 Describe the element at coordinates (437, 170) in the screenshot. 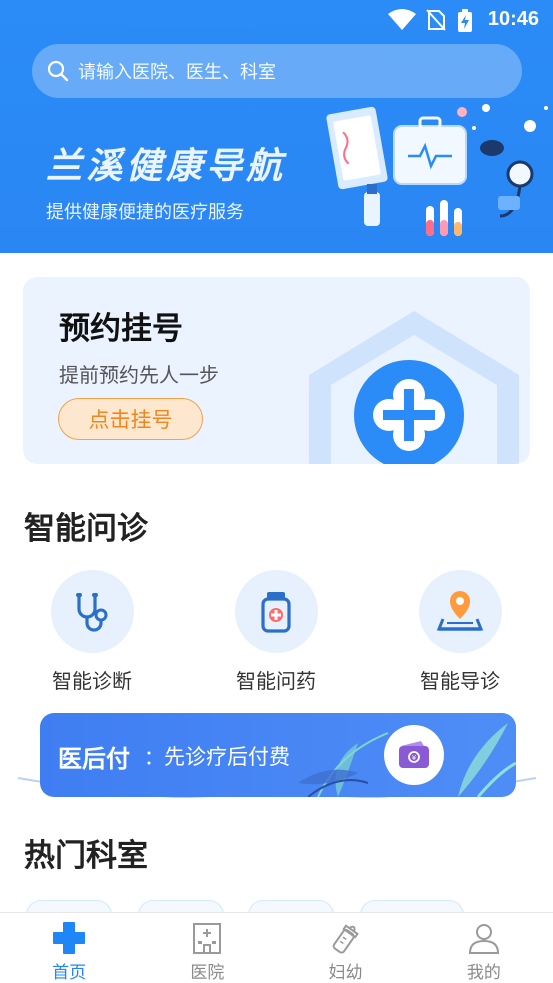

I see `medical-illustration` at that location.